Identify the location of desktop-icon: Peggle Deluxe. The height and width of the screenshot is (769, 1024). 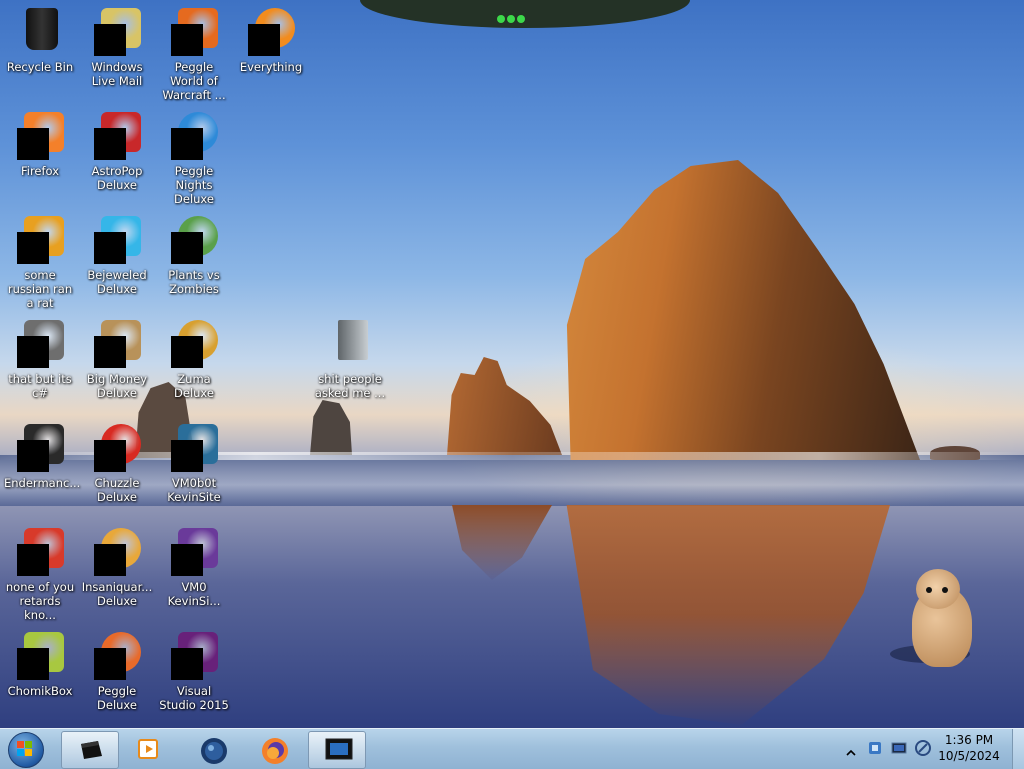
(117, 669).